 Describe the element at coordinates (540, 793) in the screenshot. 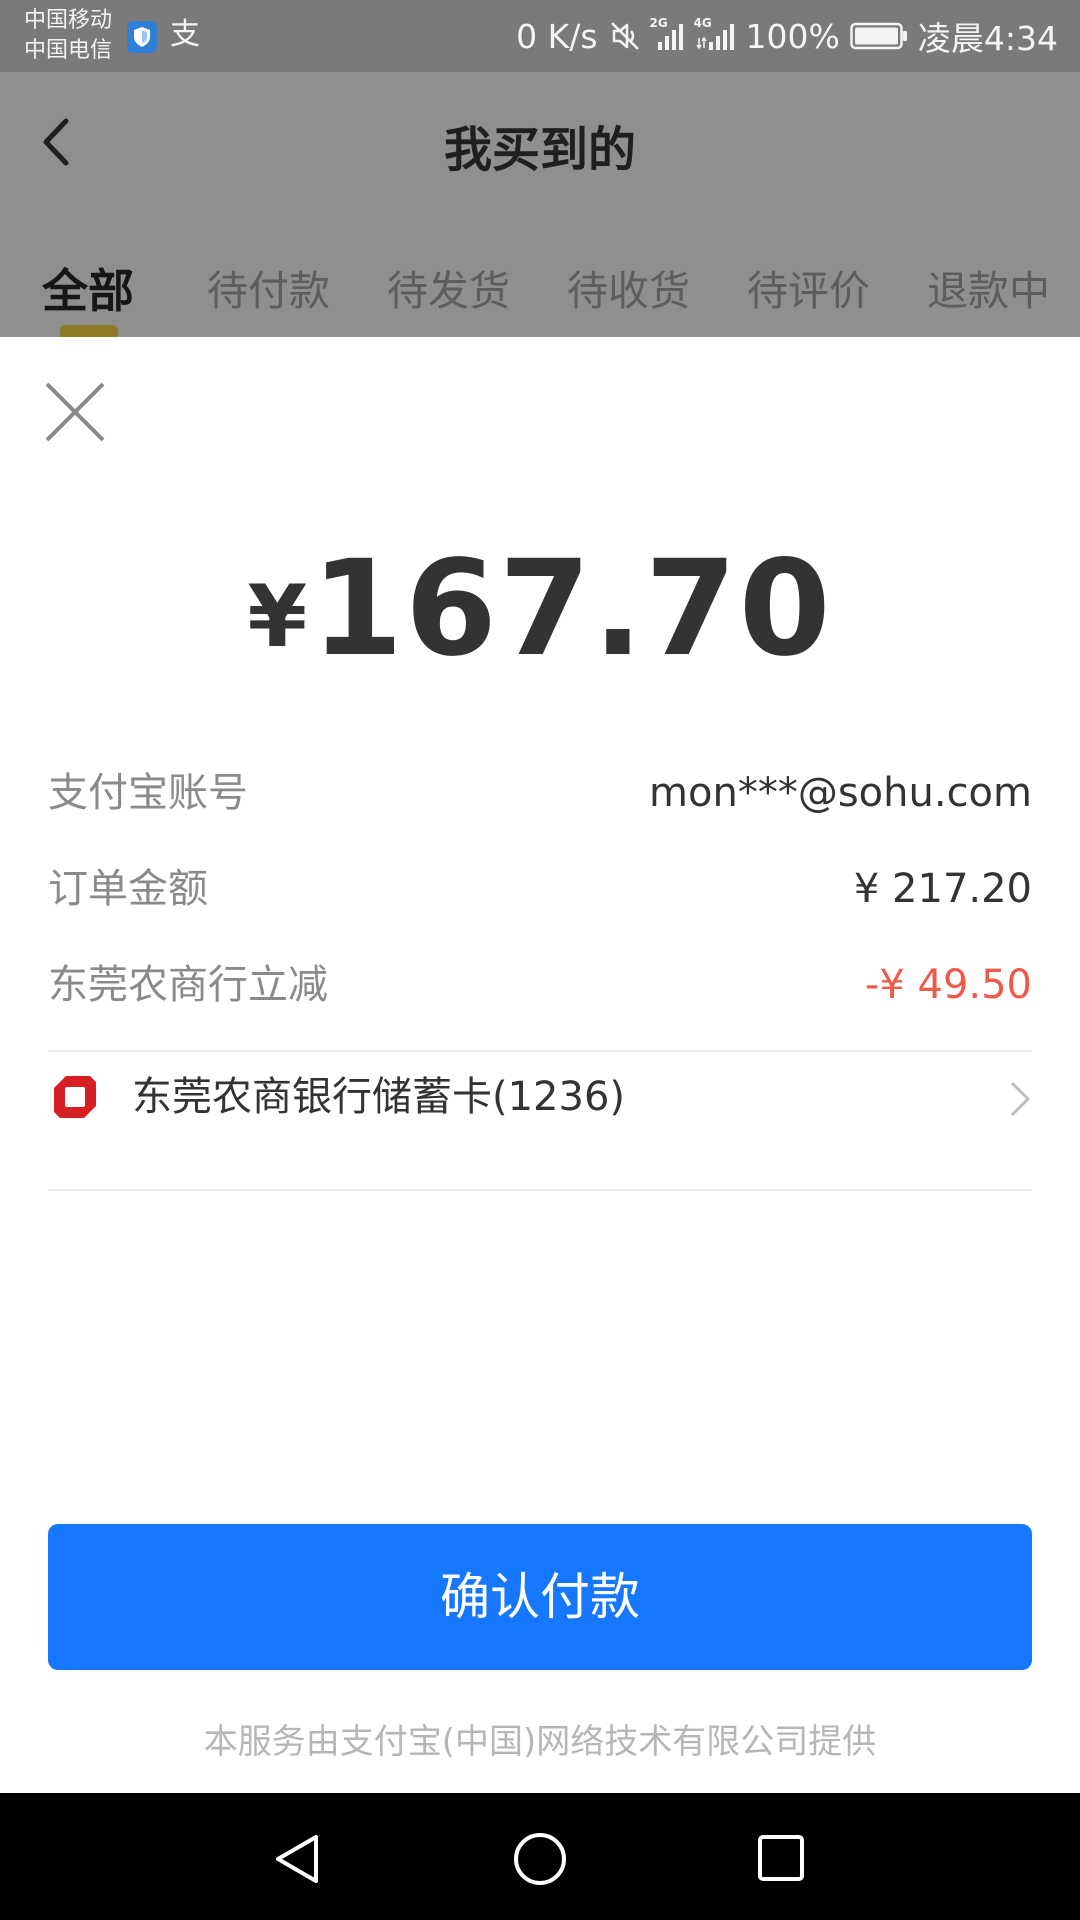

I see `account-row: 支付宝账号 mon***@sohu.com` at that location.